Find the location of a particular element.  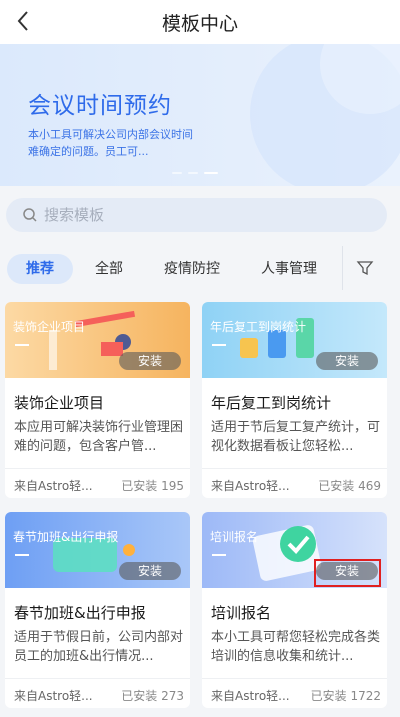

tab-recommended: 推荐 is located at coordinates (40, 269).